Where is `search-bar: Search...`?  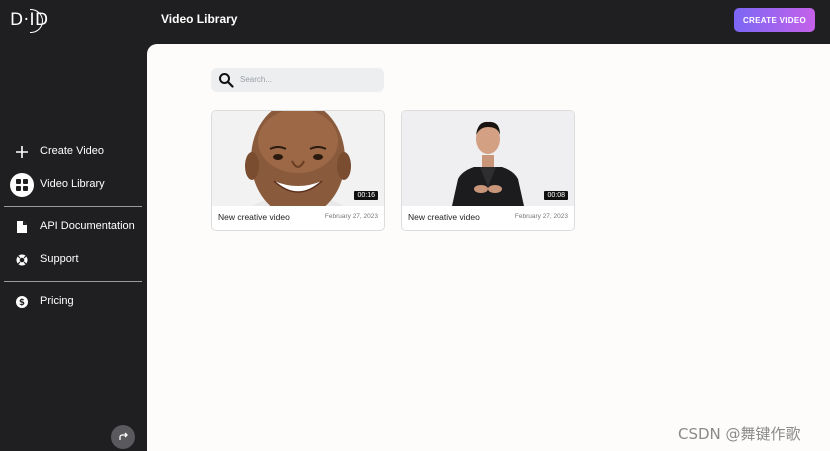
search-bar: Search... is located at coordinates (297, 80).